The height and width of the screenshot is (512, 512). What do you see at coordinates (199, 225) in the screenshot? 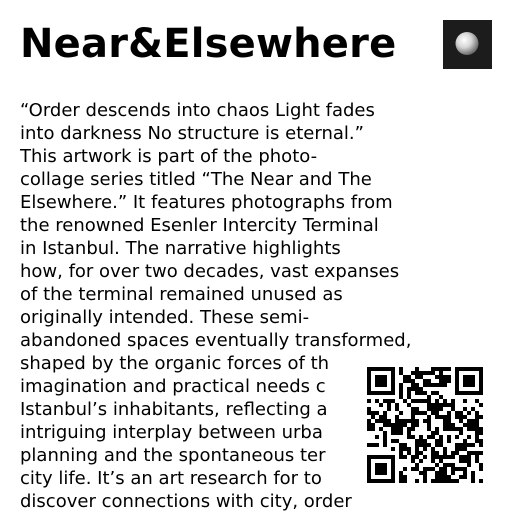
I see `description-line: the renowned Esenler Intercity Terminal` at bounding box center [199, 225].